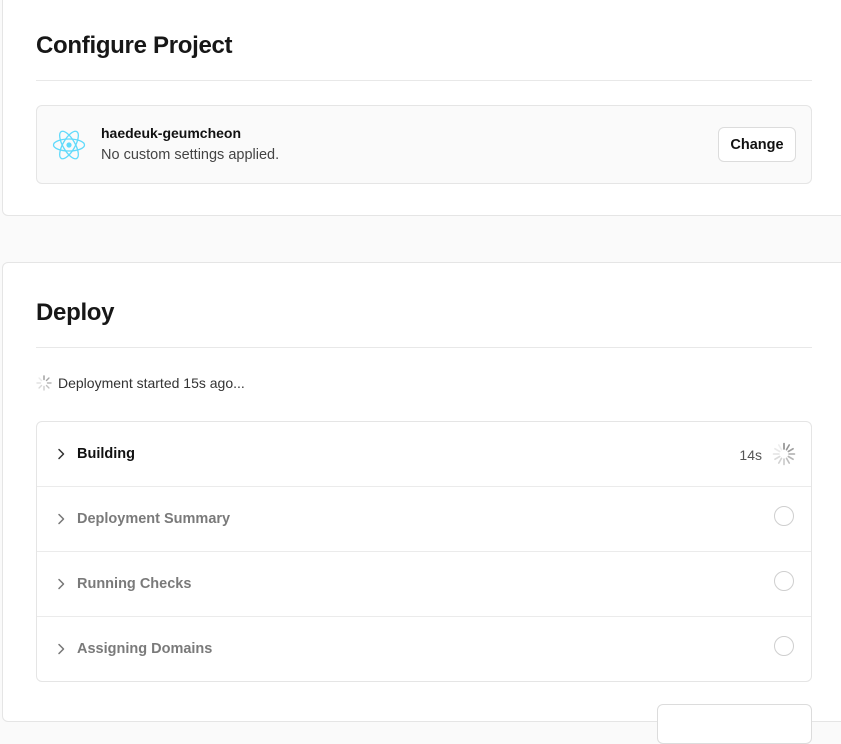 This screenshot has height=744, width=841. What do you see at coordinates (750, 455) in the screenshot?
I see `step-duration: 14s` at bounding box center [750, 455].